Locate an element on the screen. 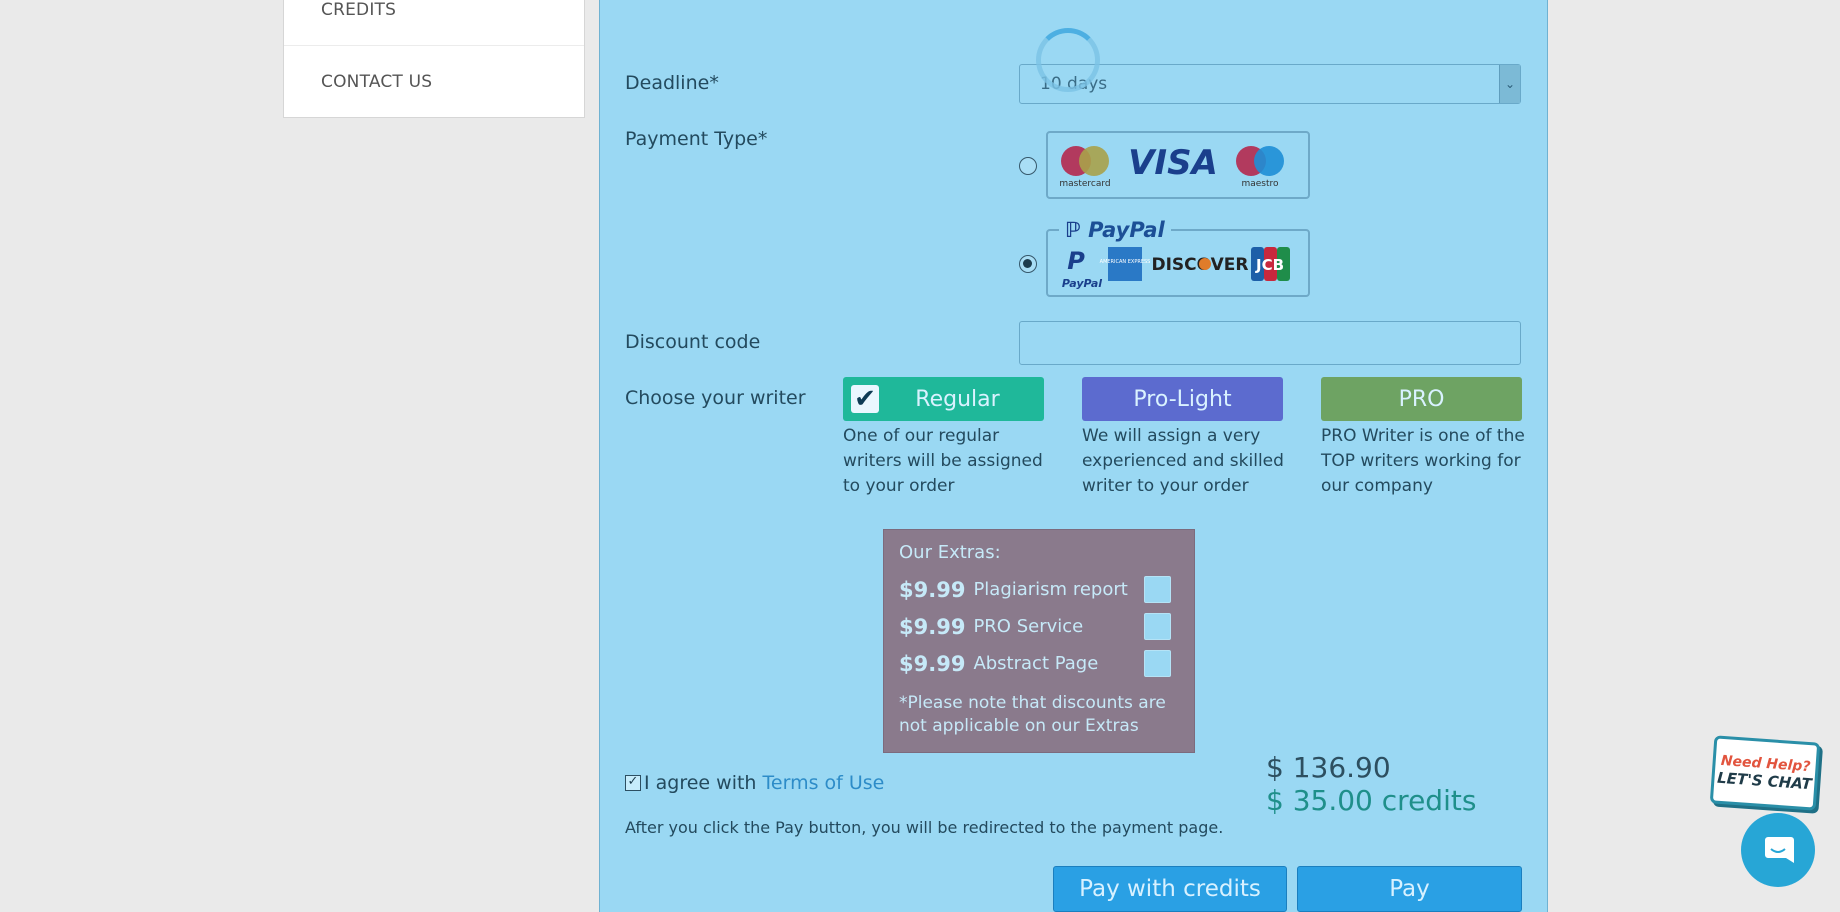  extra-name: Abstract Page is located at coordinates (1036, 663).